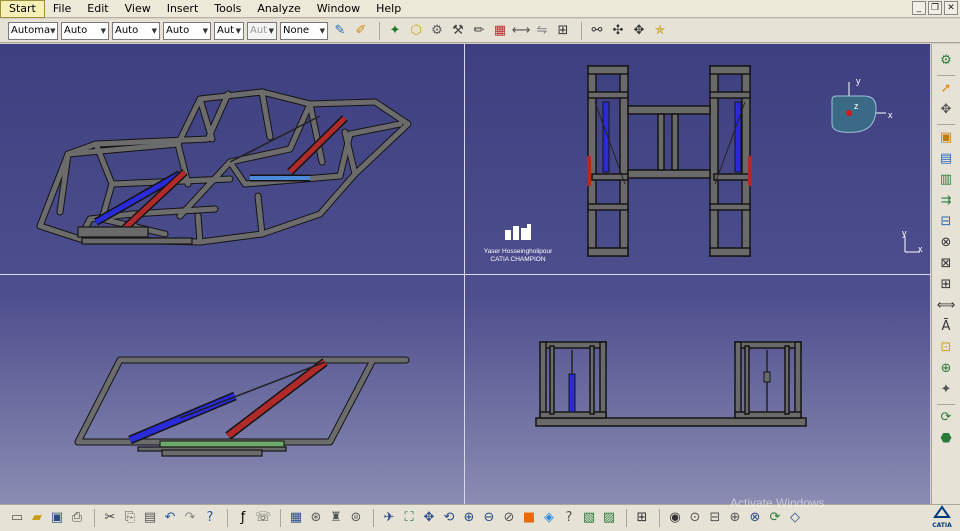 This screenshot has height=531, width=960. I want to click on auxiliary-view-icon: ⇉, so click(946, 201).